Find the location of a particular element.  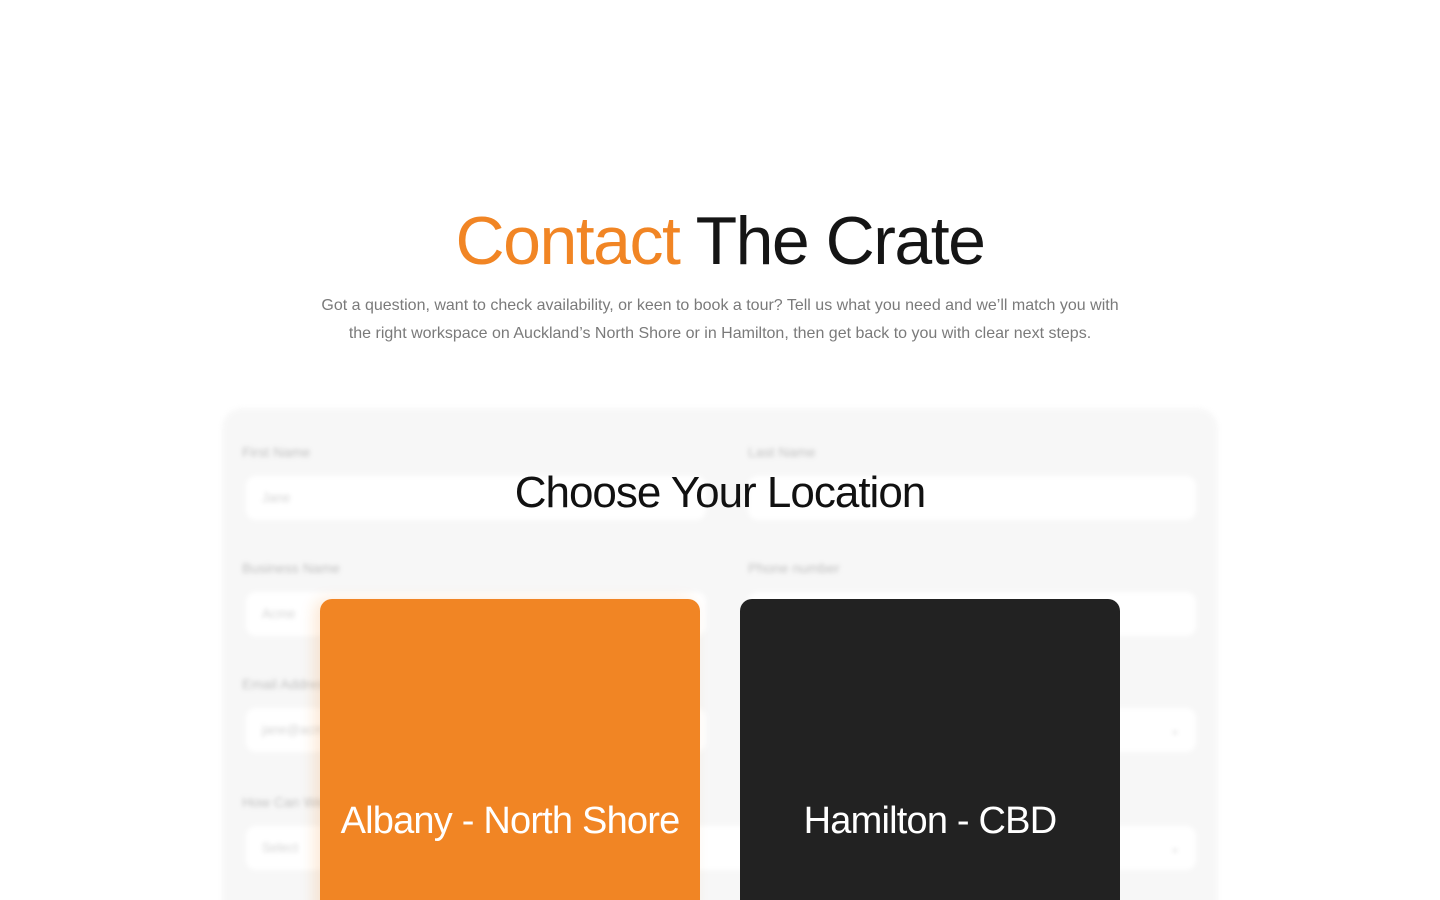

page-title-rest: The Crate is located at coordinates (840, 241).